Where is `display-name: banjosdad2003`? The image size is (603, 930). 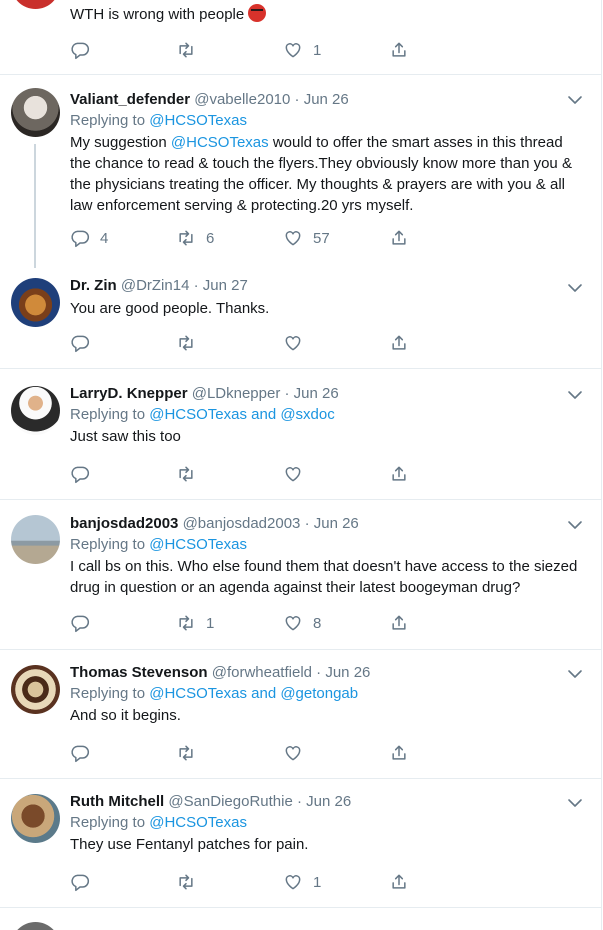
display-name: banjosdad2003 is located at coordinates (124, 523).